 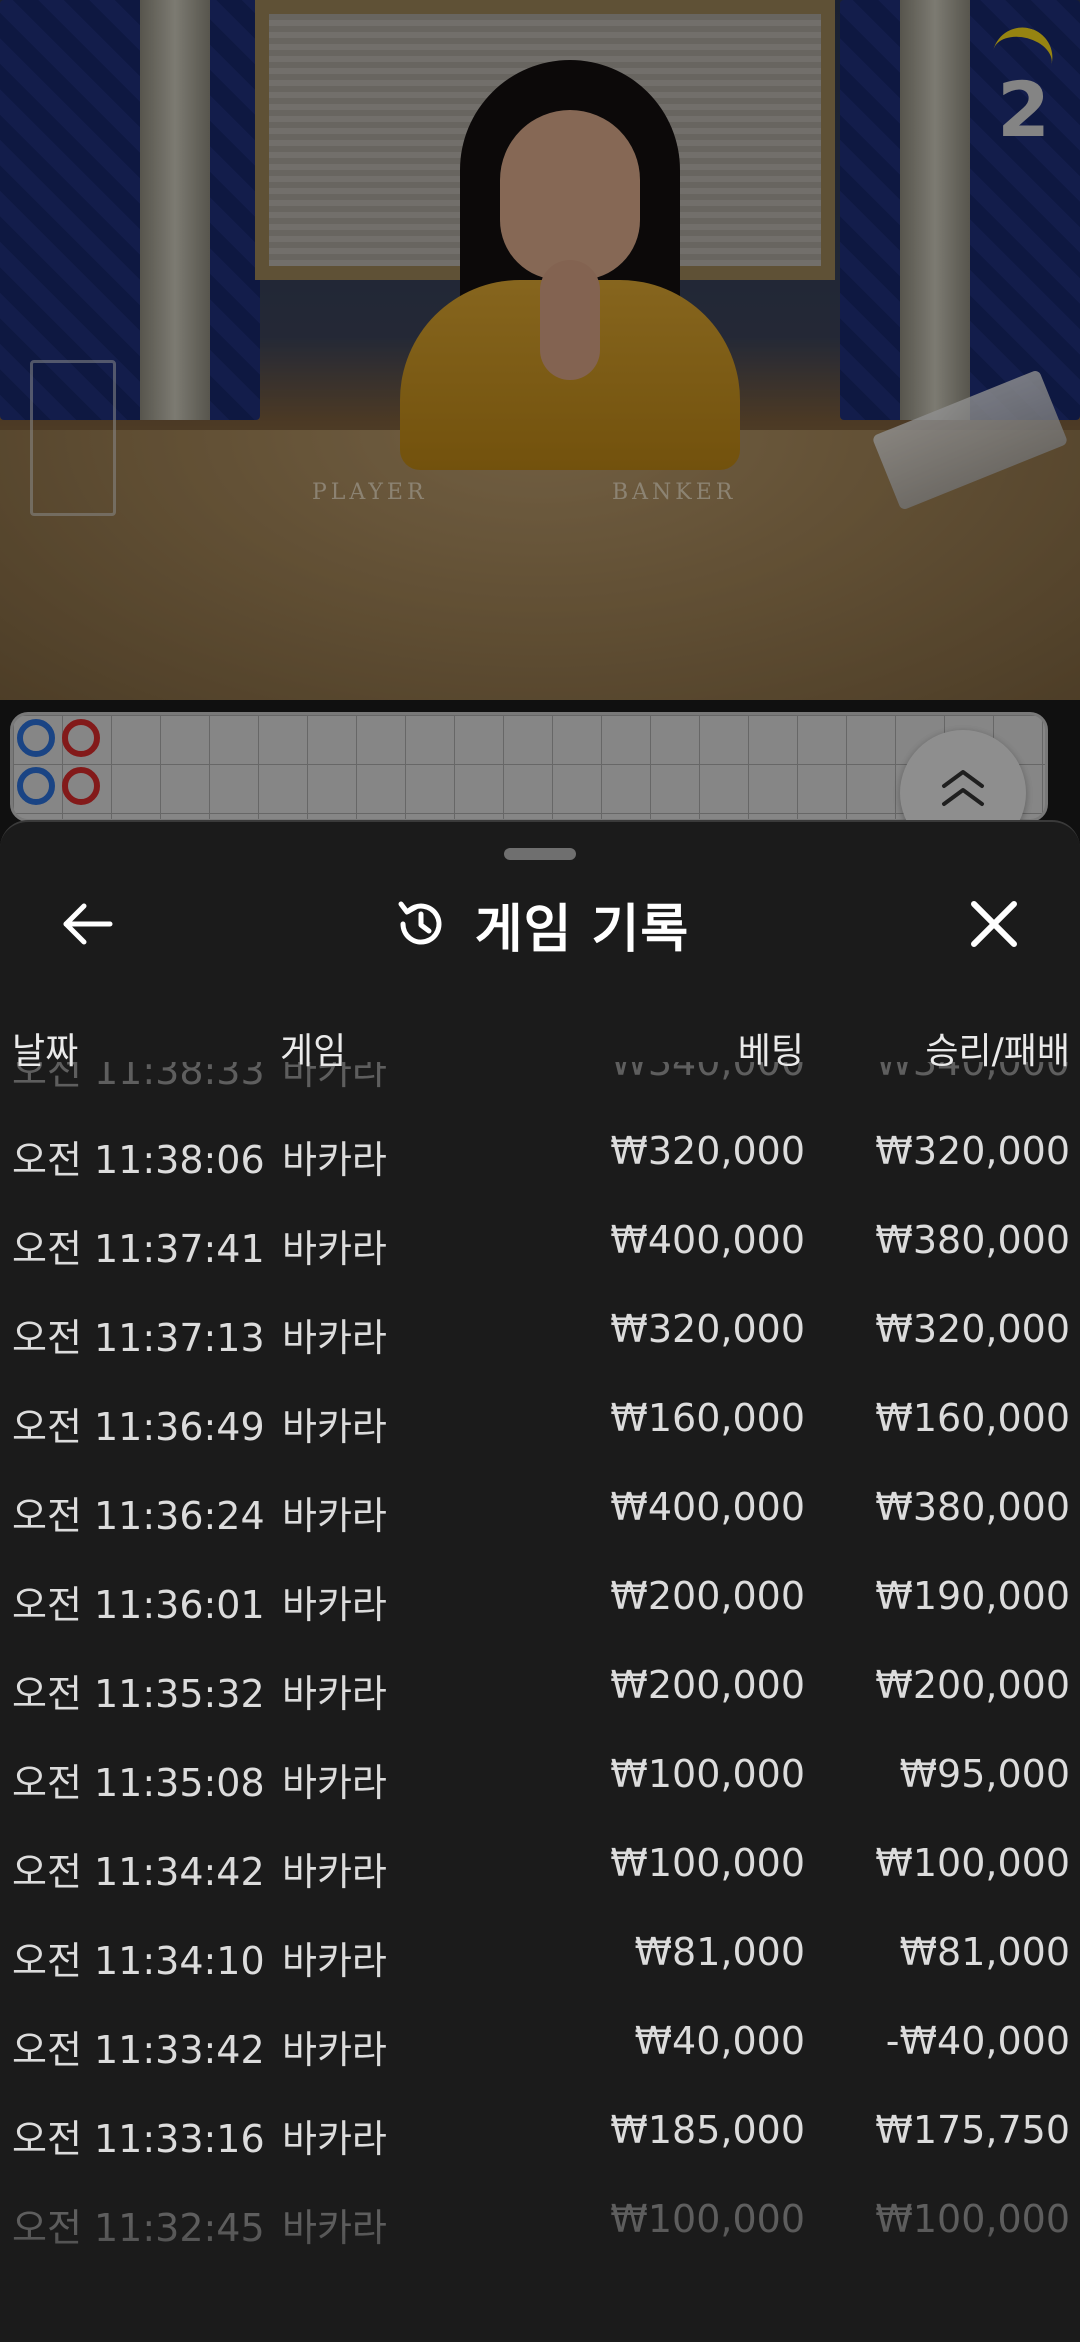 I want to click on dealer, so click(x=570, y=265).